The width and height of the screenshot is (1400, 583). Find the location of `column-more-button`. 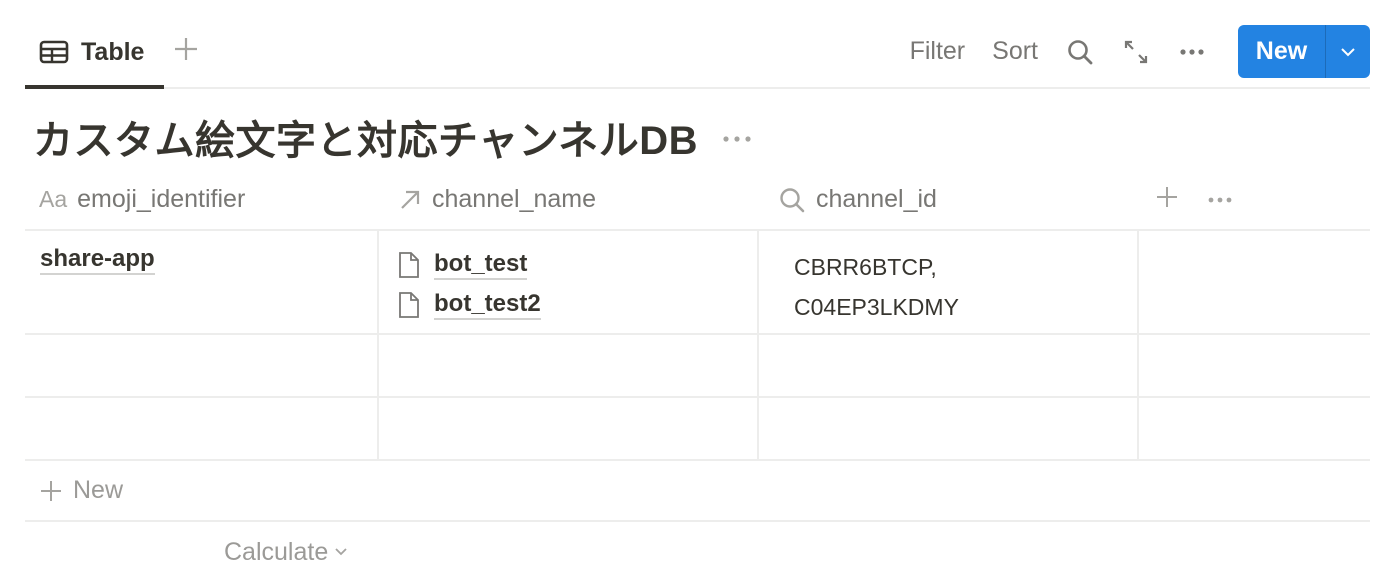

column-more-button is located at coordinates (1220, 200).